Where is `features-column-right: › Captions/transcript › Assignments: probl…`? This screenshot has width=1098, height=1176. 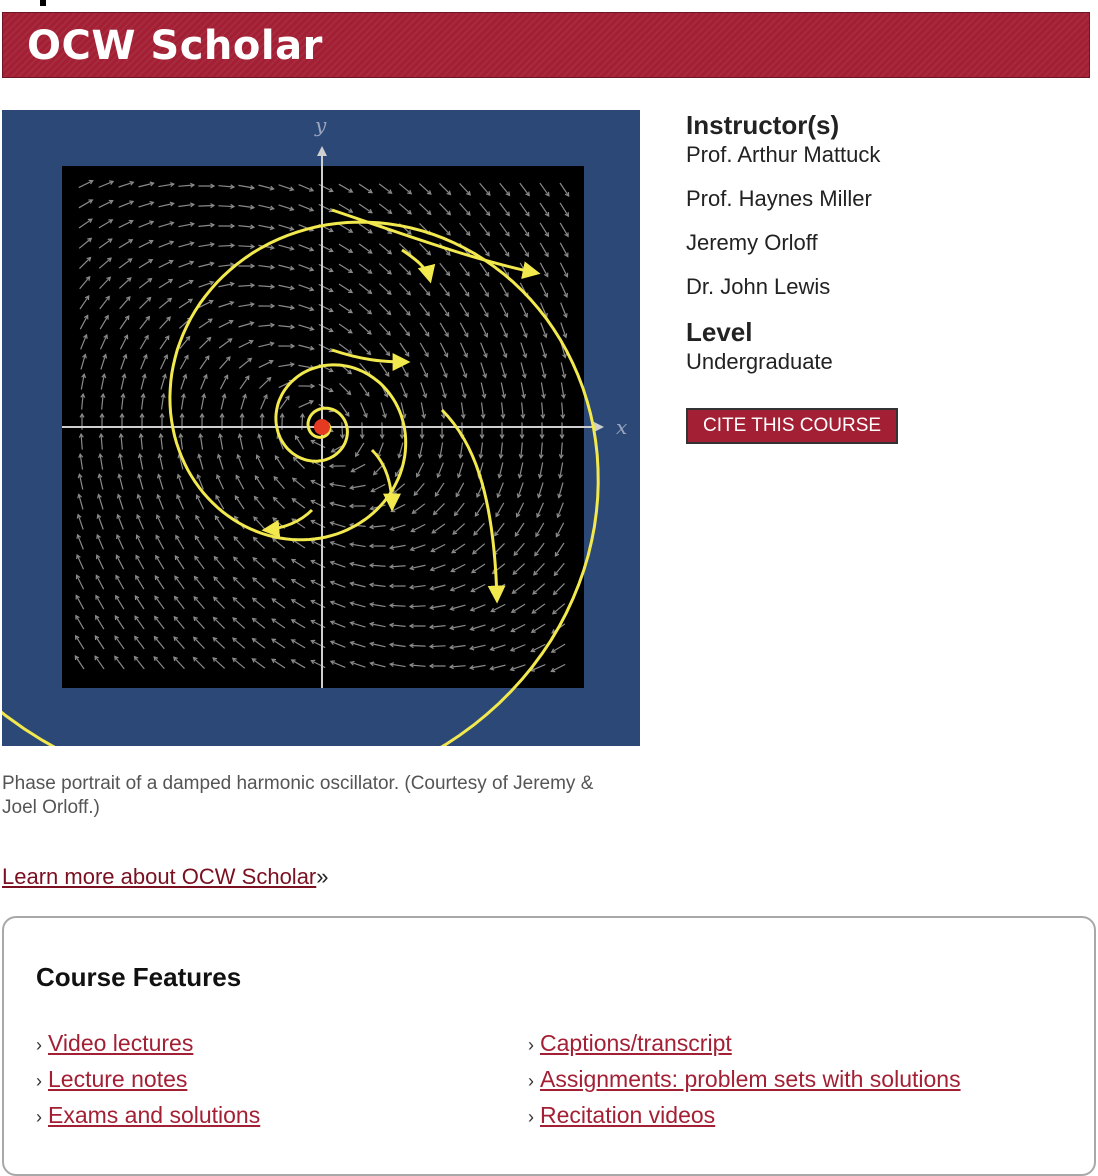
features-column-right: › Captions/transcript › Assignments: probl… is located at coordinates (744, 1080).